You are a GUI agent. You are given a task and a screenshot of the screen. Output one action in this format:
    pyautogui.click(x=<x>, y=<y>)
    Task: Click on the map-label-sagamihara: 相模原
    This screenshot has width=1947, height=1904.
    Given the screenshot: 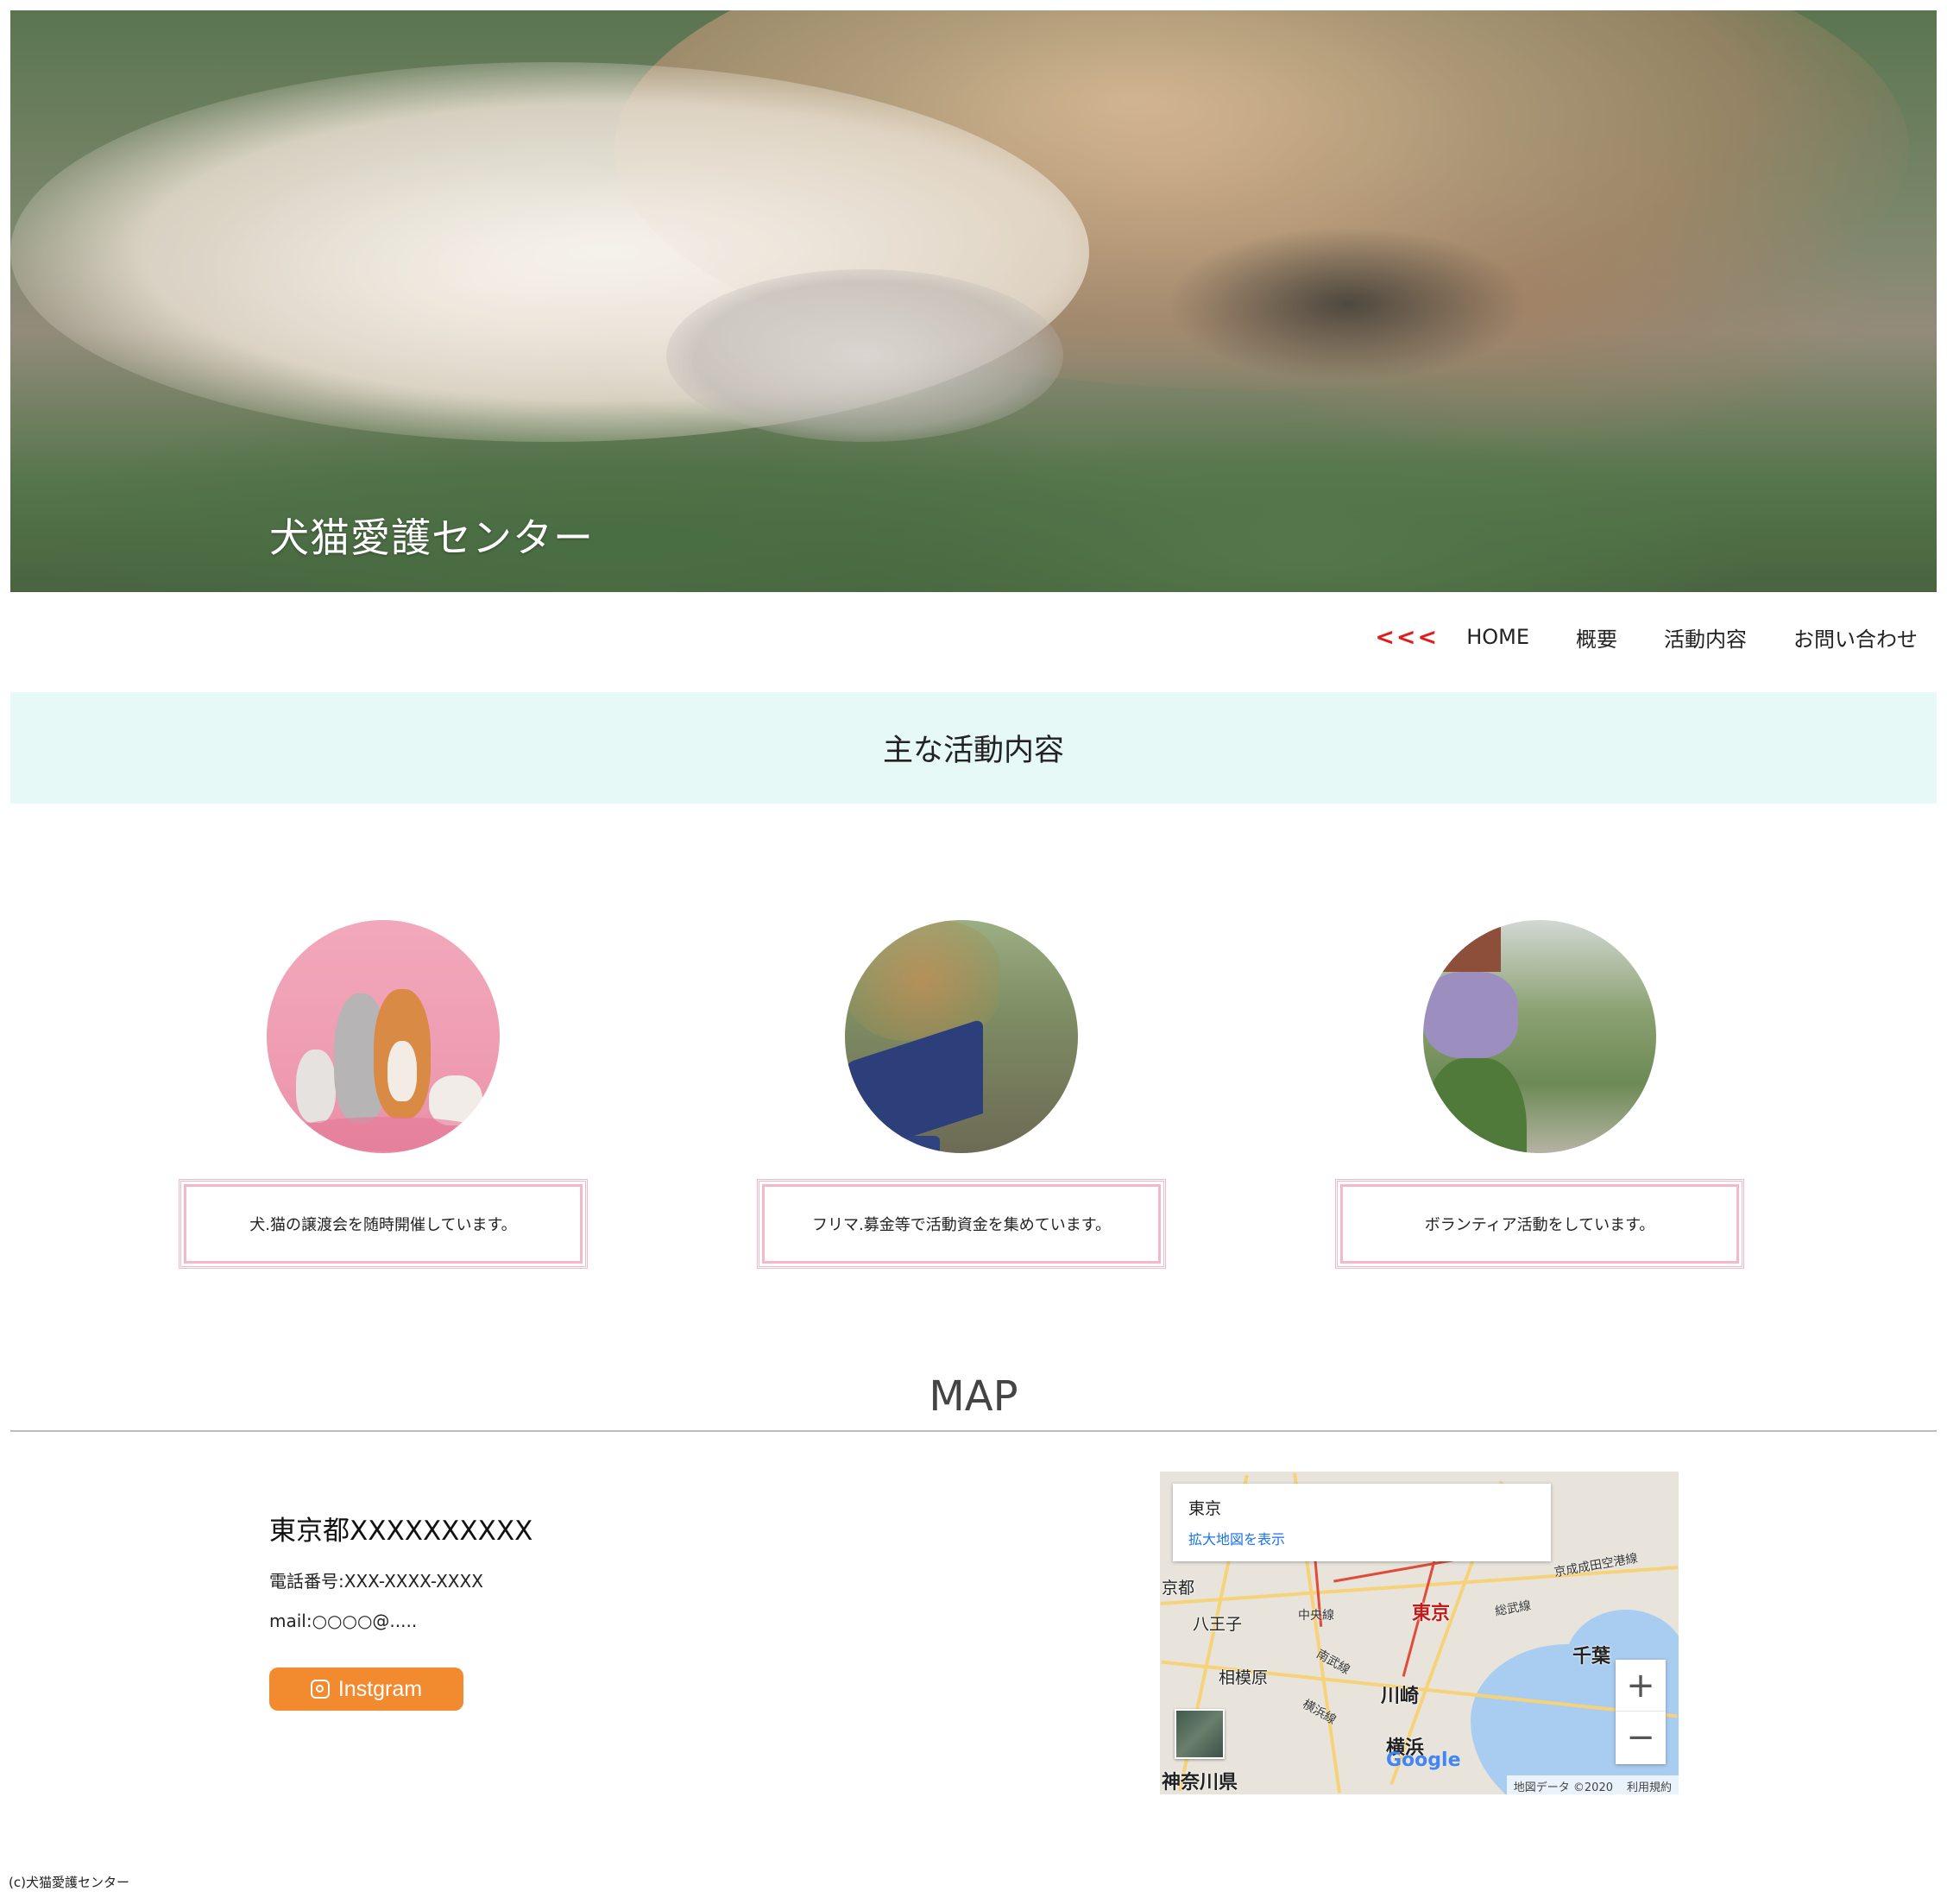 What is the action you would take?
    pyautogui.click(x=1244, y=1678)
    